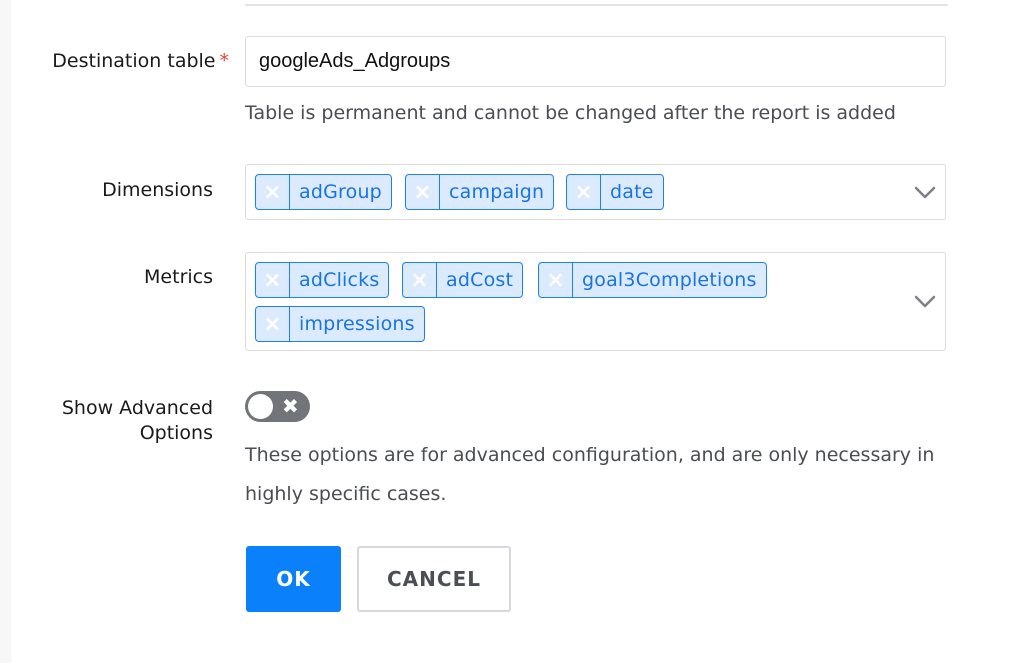 This screenshot has height=663, width=1024. I want to click on tag-campaign: × campaign, so click(480, 192).